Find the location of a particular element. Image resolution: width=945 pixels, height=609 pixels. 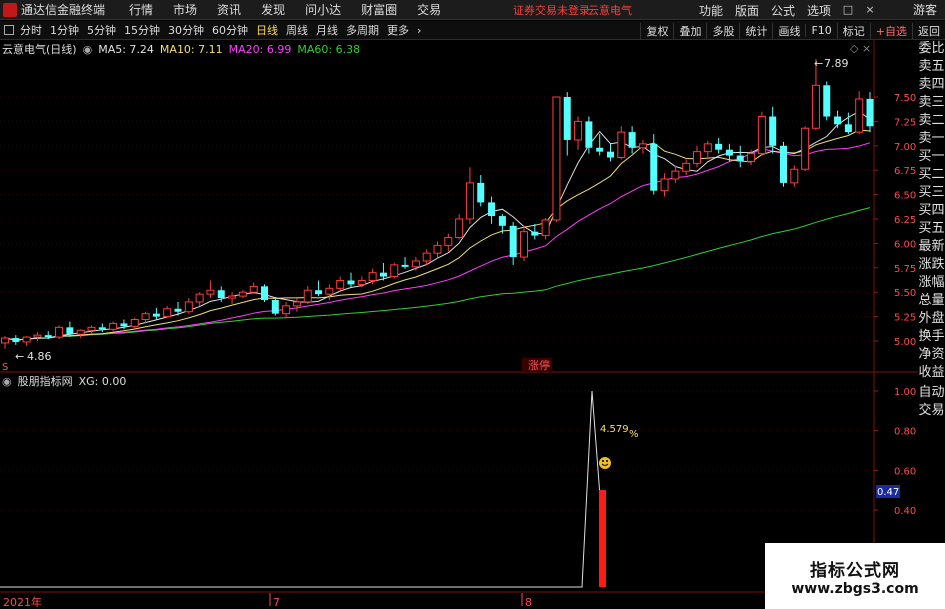

period-multi: 多周期 is located at coordinates (362, 30).